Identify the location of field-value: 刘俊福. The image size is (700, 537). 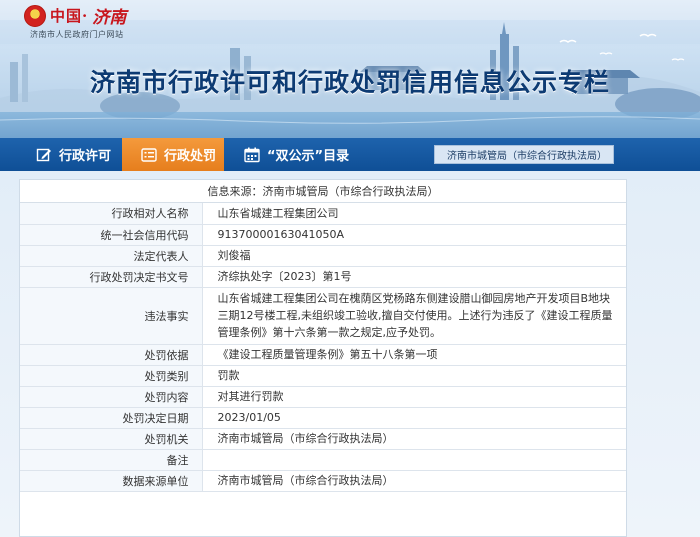
(414, 256).